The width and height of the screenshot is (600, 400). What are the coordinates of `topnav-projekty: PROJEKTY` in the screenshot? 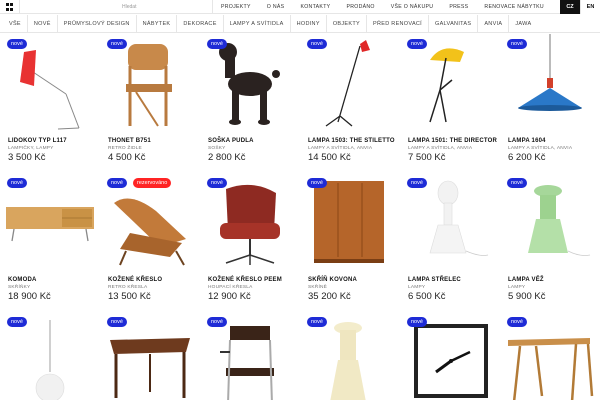 It's located at (236, 7).